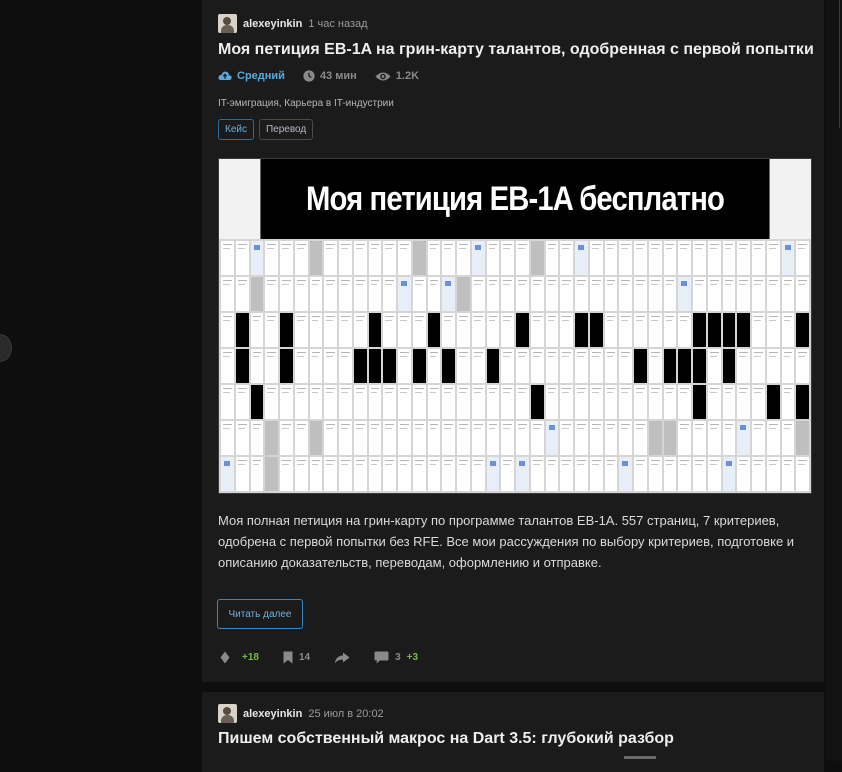 This screenshot has width=842, height=772. Describe the element at coordinates (327, 76) in the screenshot. I see `article-stats: Средний 43 мин 1.2K` at that location.